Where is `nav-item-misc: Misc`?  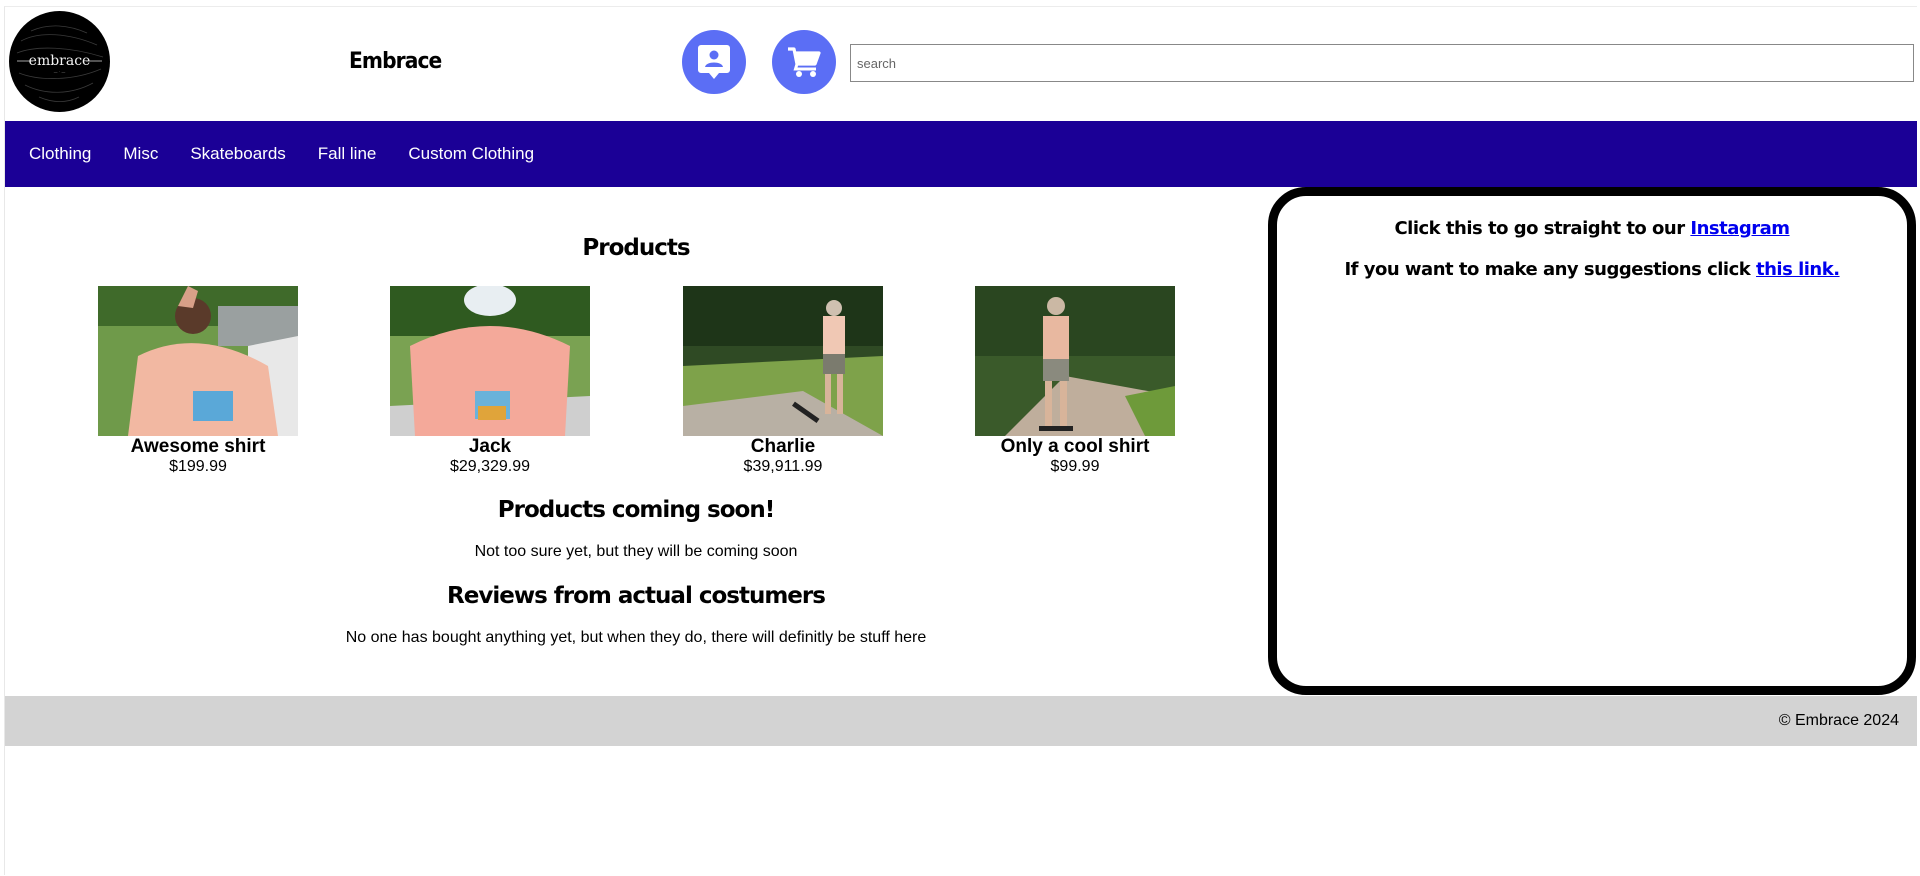
nav-item-misc: Misc is located at coordinates (140, 154).